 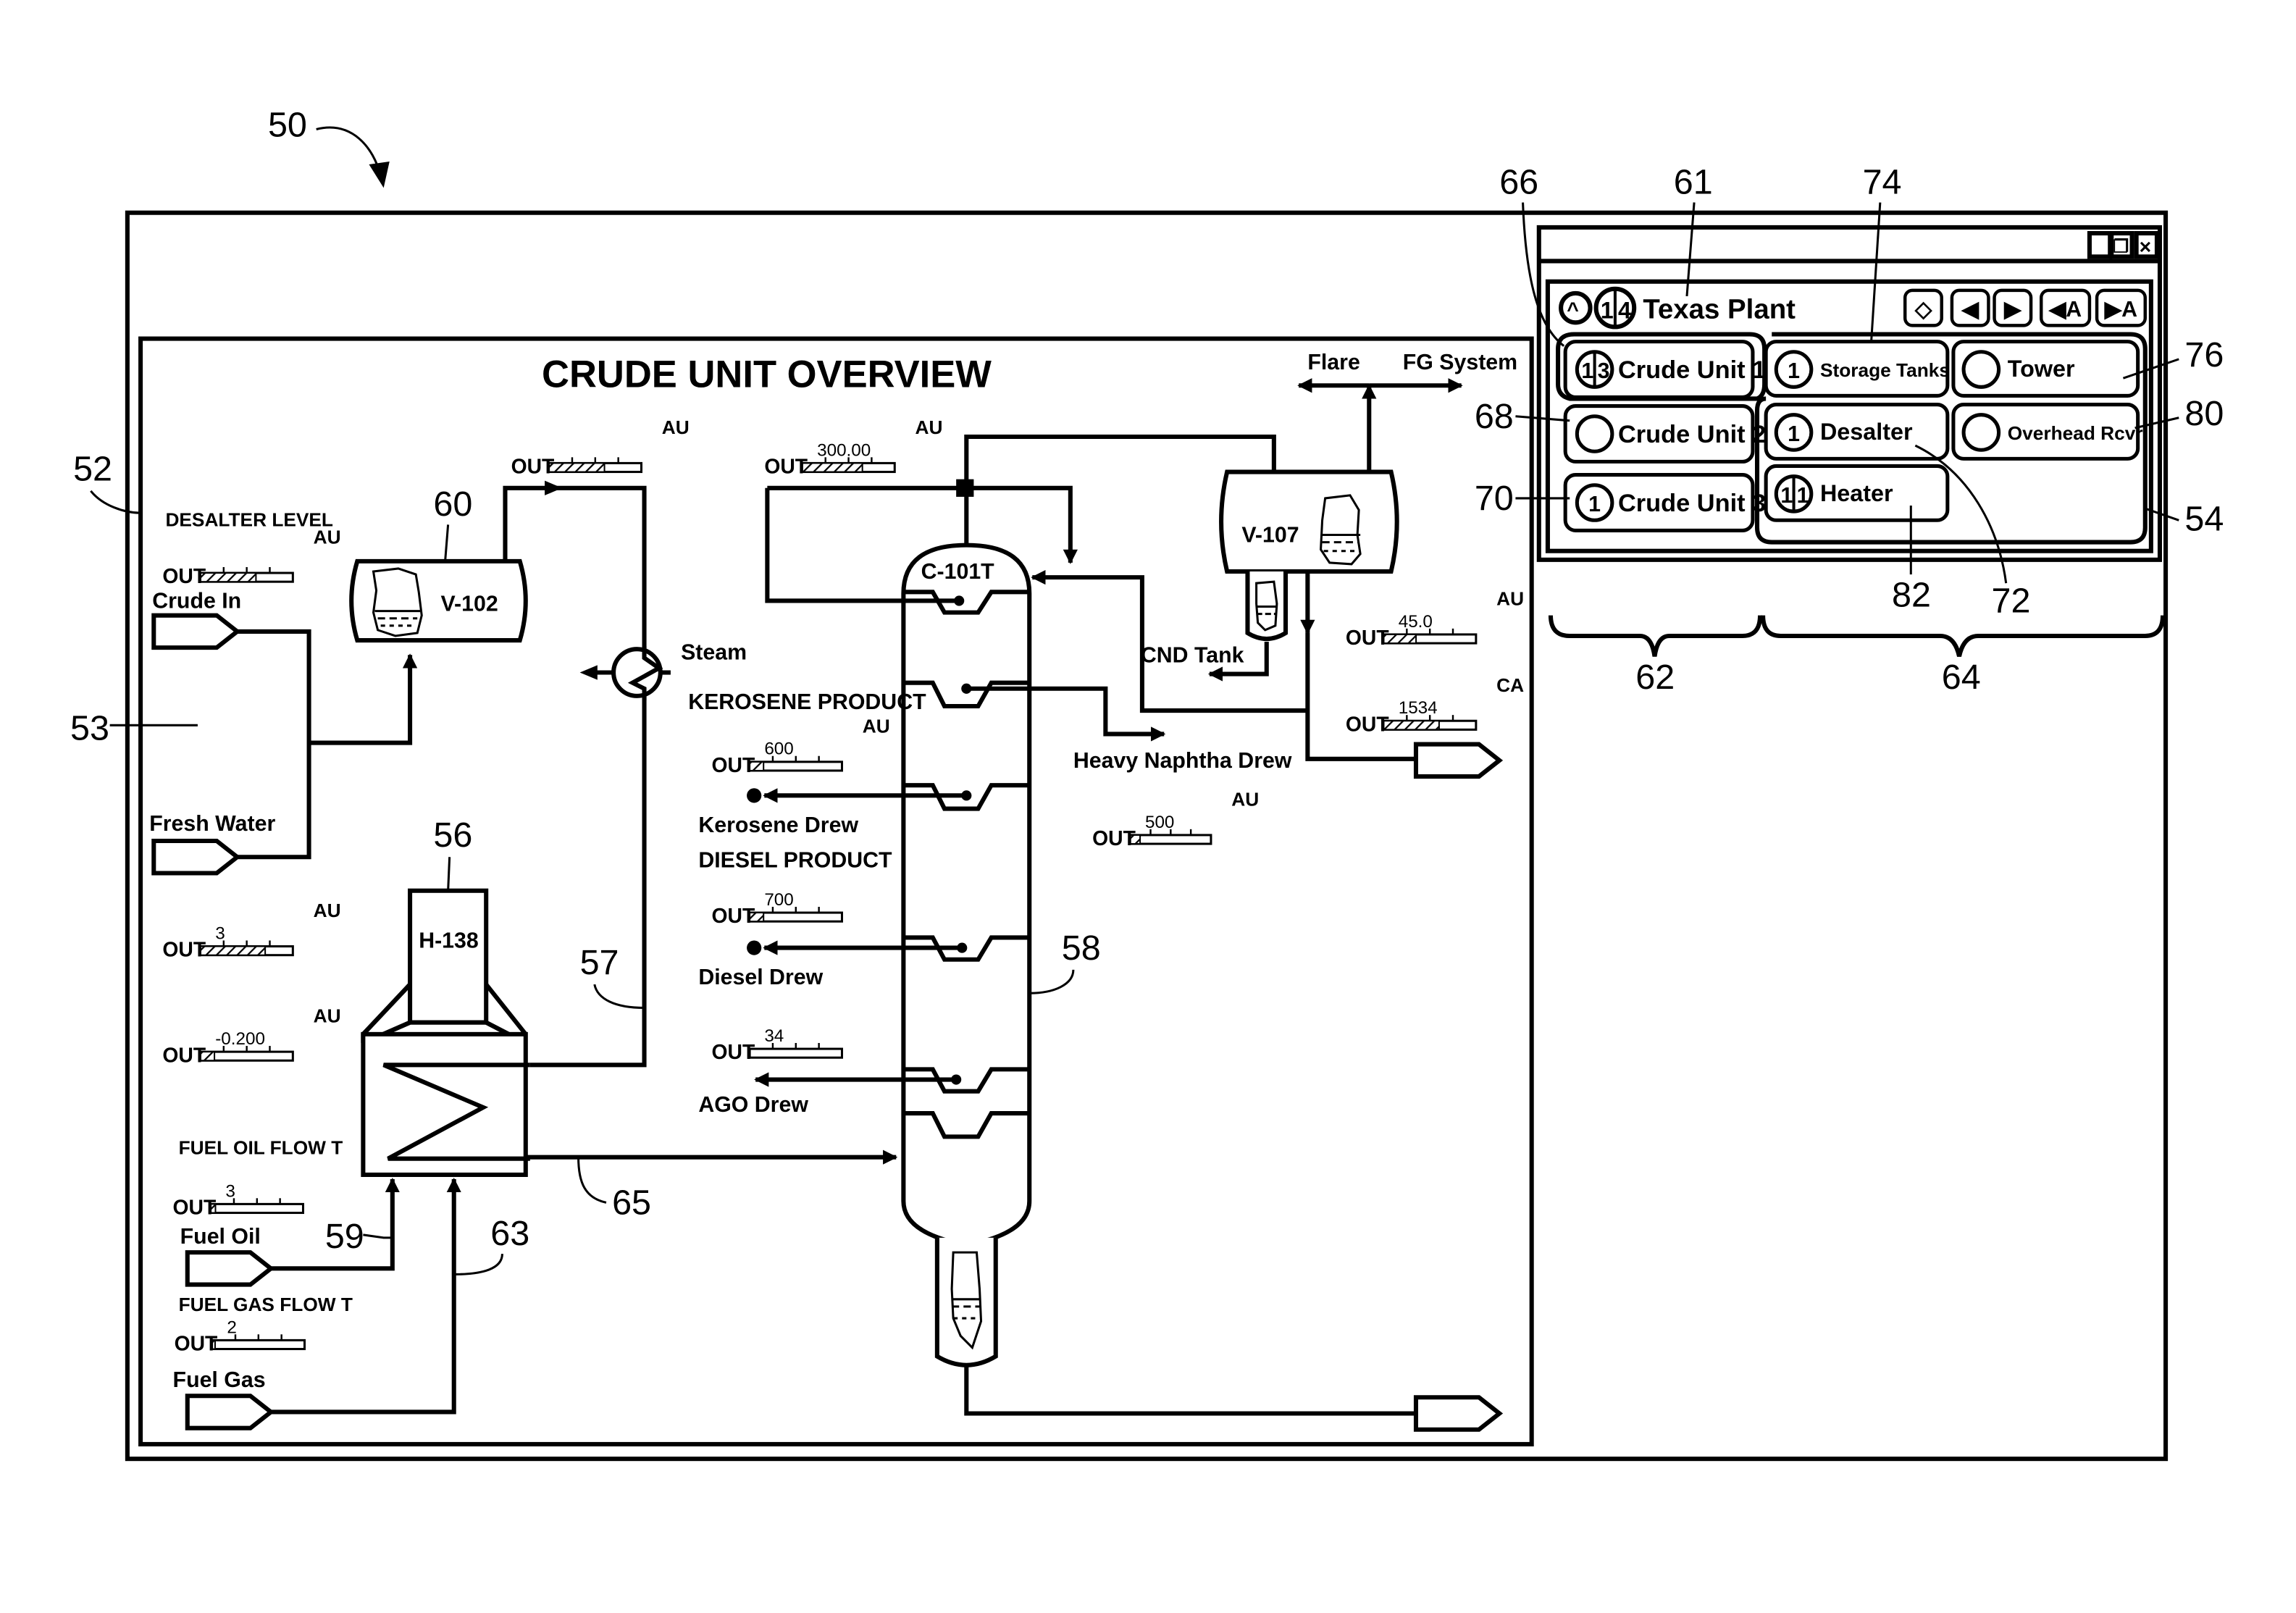 What do you see at coordinates (212, 824) in the screenshot?
I see `fresh-water-label: Fresh Water` at bounding box center [212, 824].